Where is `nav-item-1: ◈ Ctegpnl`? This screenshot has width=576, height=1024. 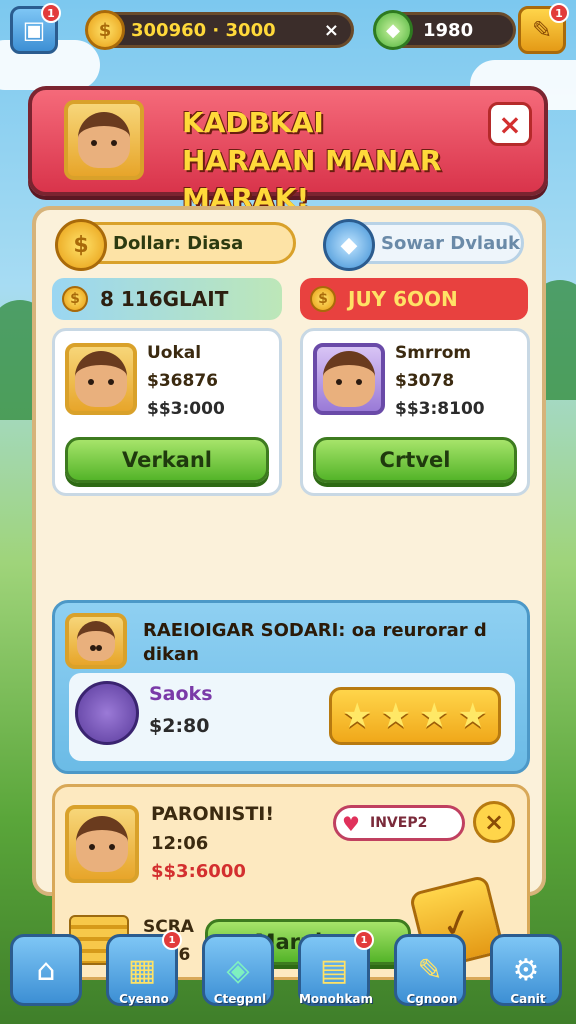 nav-item-1: ◈ Ctegpnl is located at coordinates (240, 975).